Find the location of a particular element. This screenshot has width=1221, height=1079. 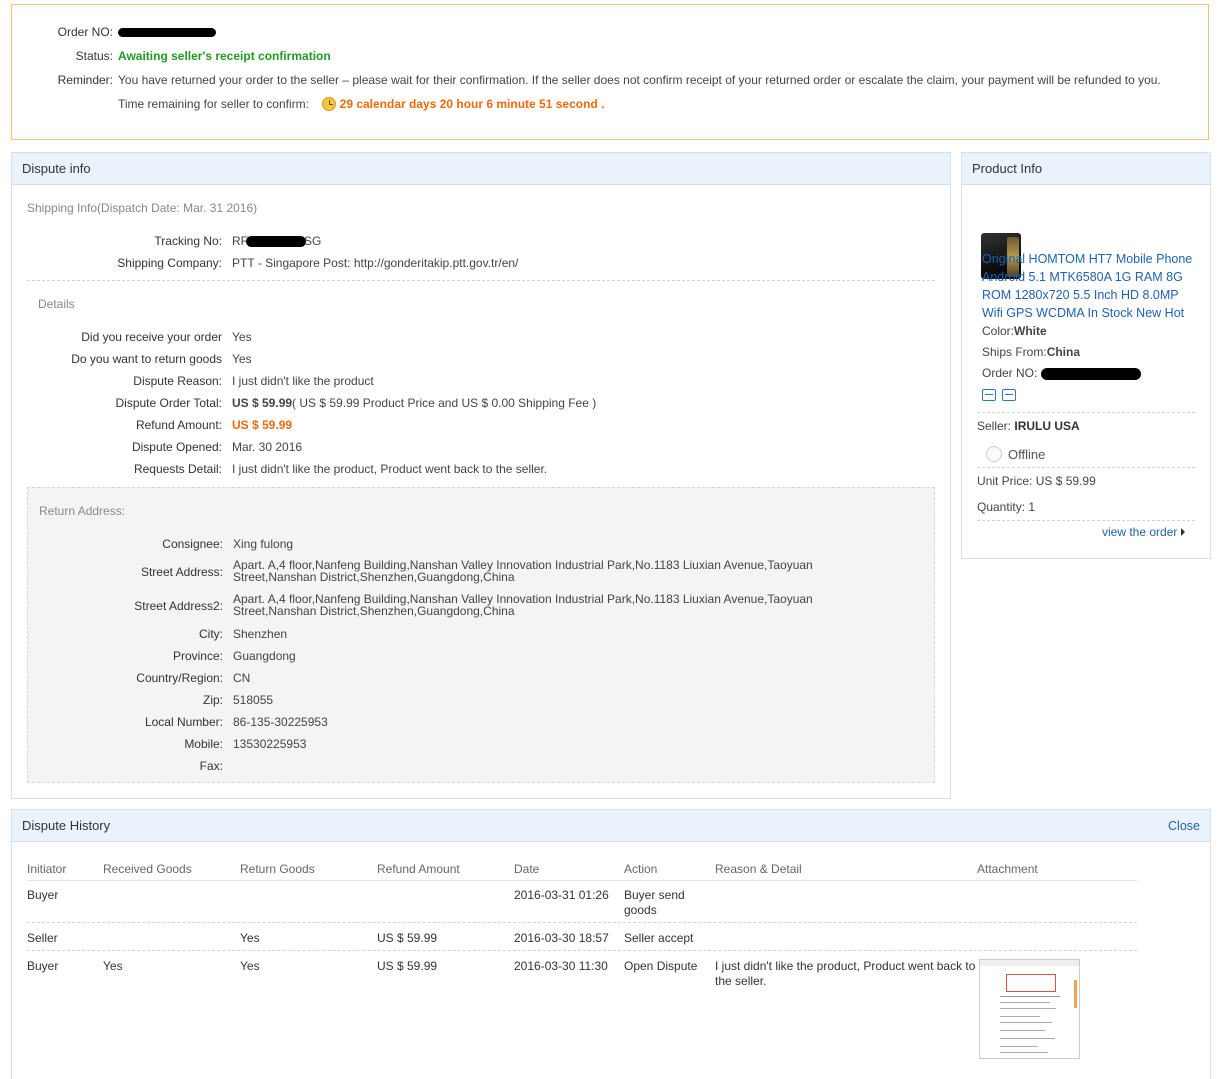

caret-right-icon is located at coordinates (1183, 532).